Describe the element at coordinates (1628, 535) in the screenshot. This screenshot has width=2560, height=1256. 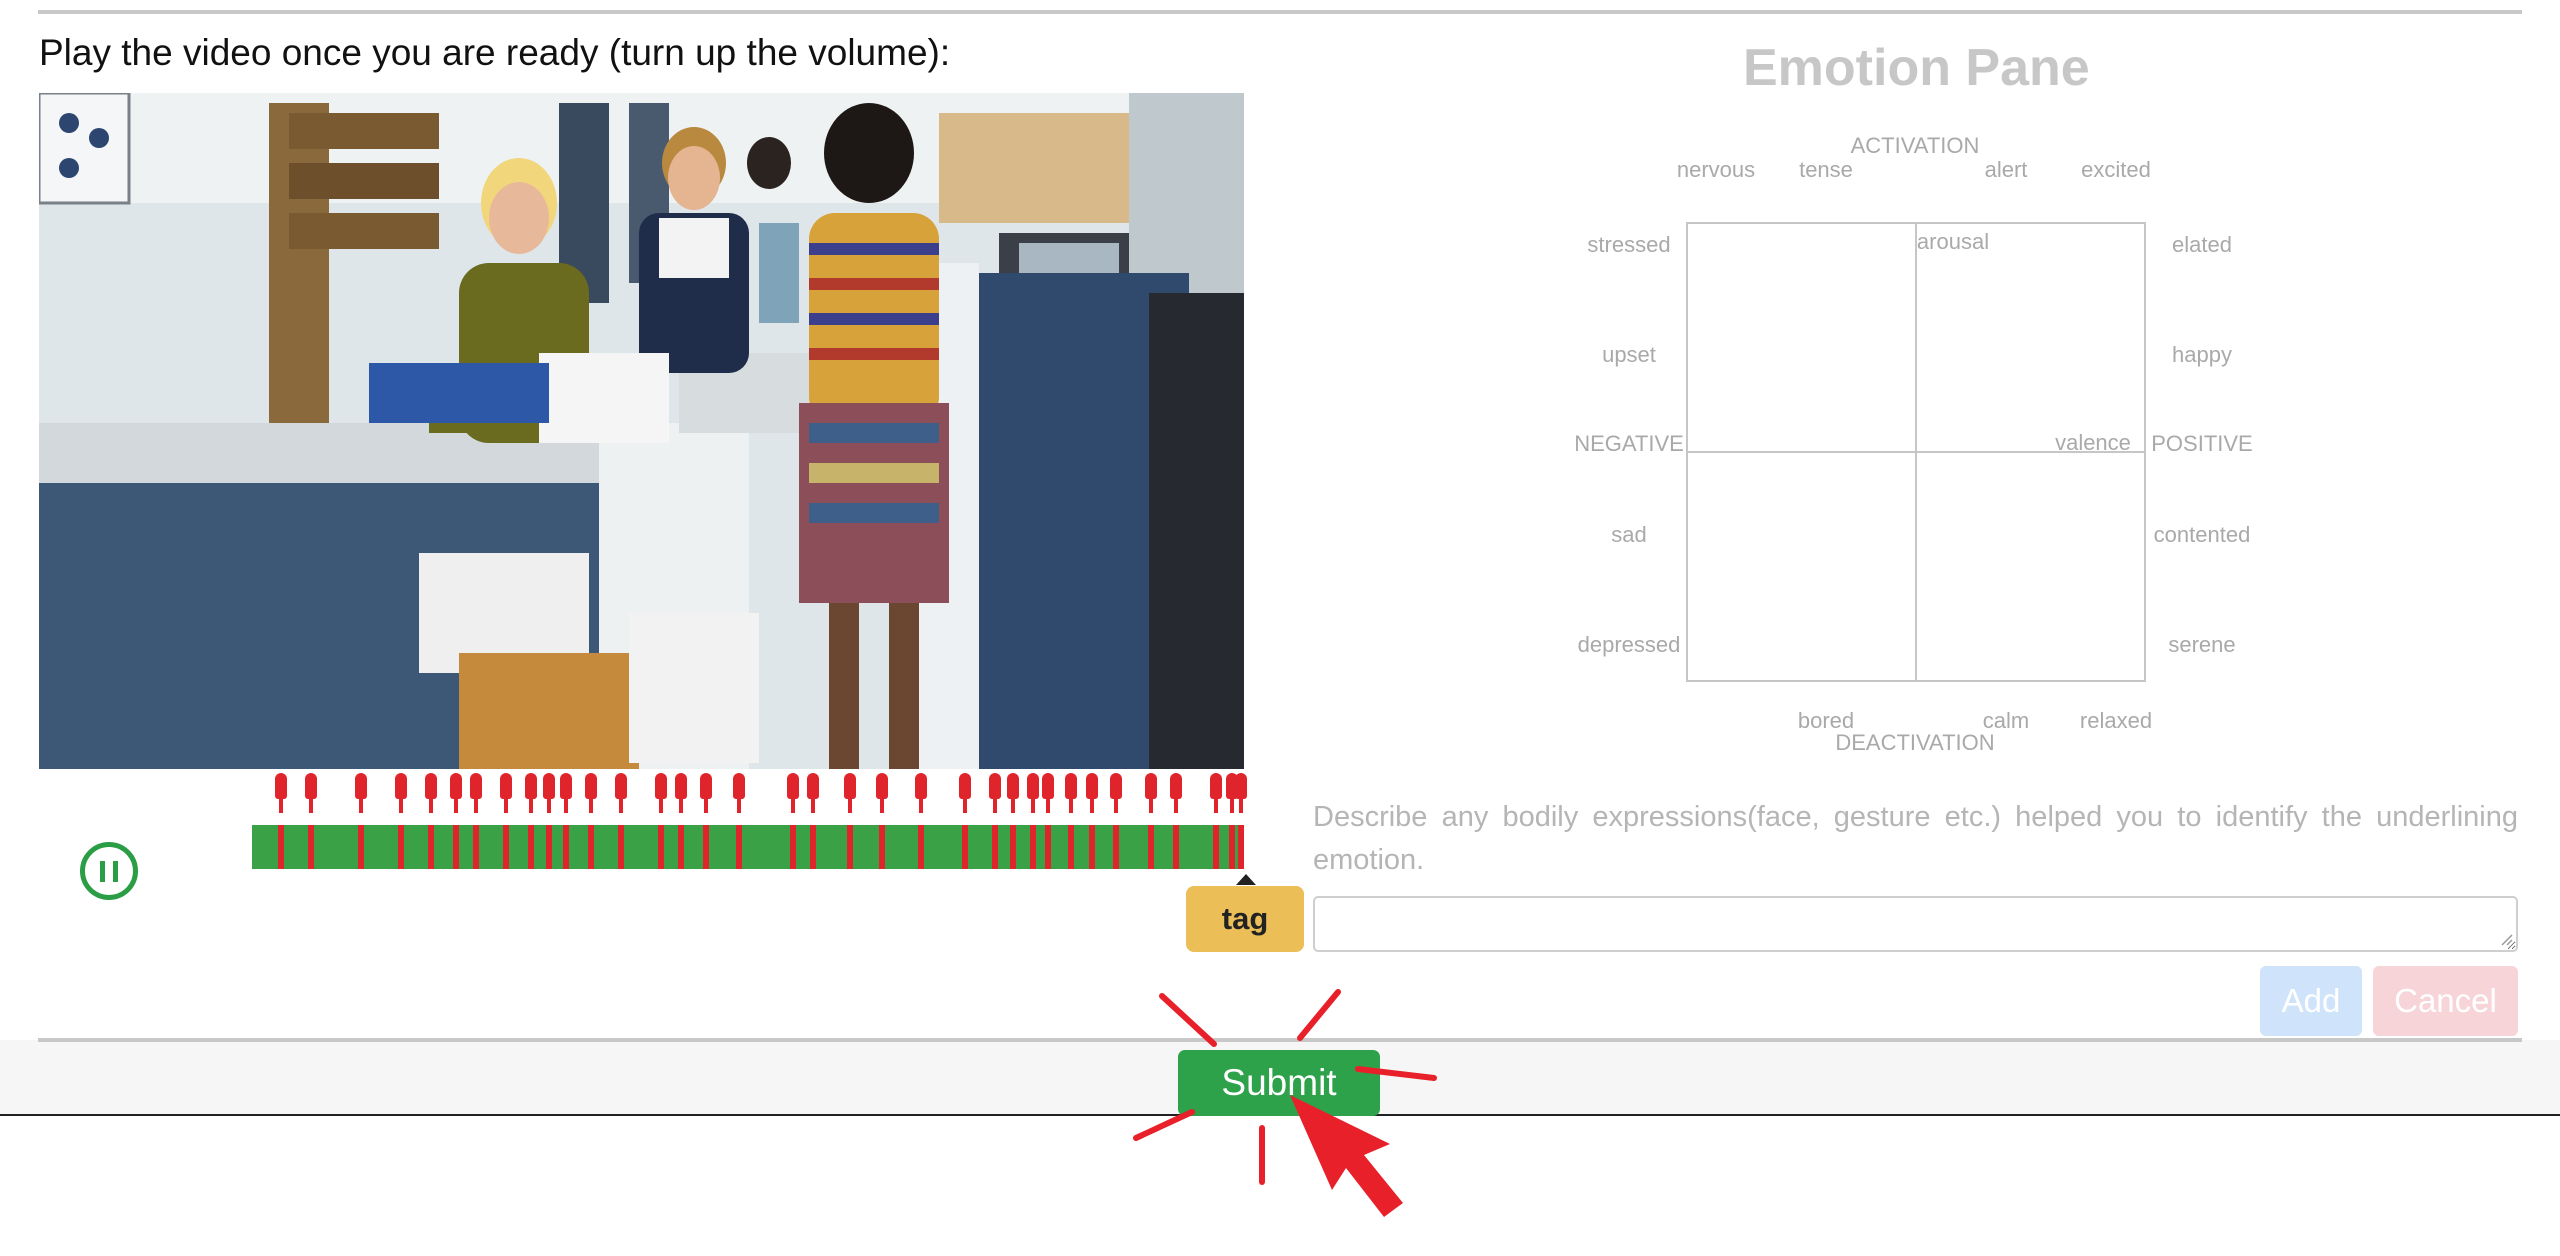
I see `emotion-sad: sad` at that location.